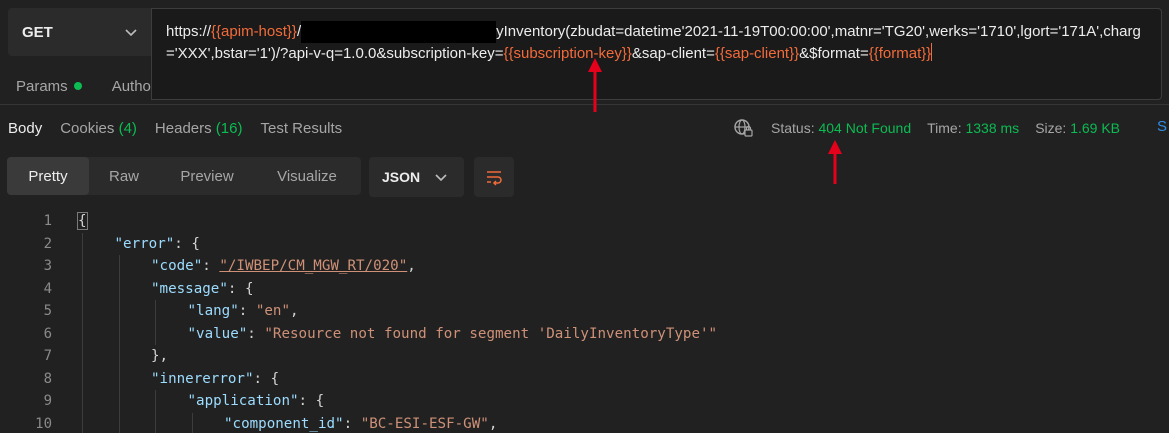  Describe the element at coordinates (584, 401) in the screenshot. I see `code-line: 9 "application": {` at that location.